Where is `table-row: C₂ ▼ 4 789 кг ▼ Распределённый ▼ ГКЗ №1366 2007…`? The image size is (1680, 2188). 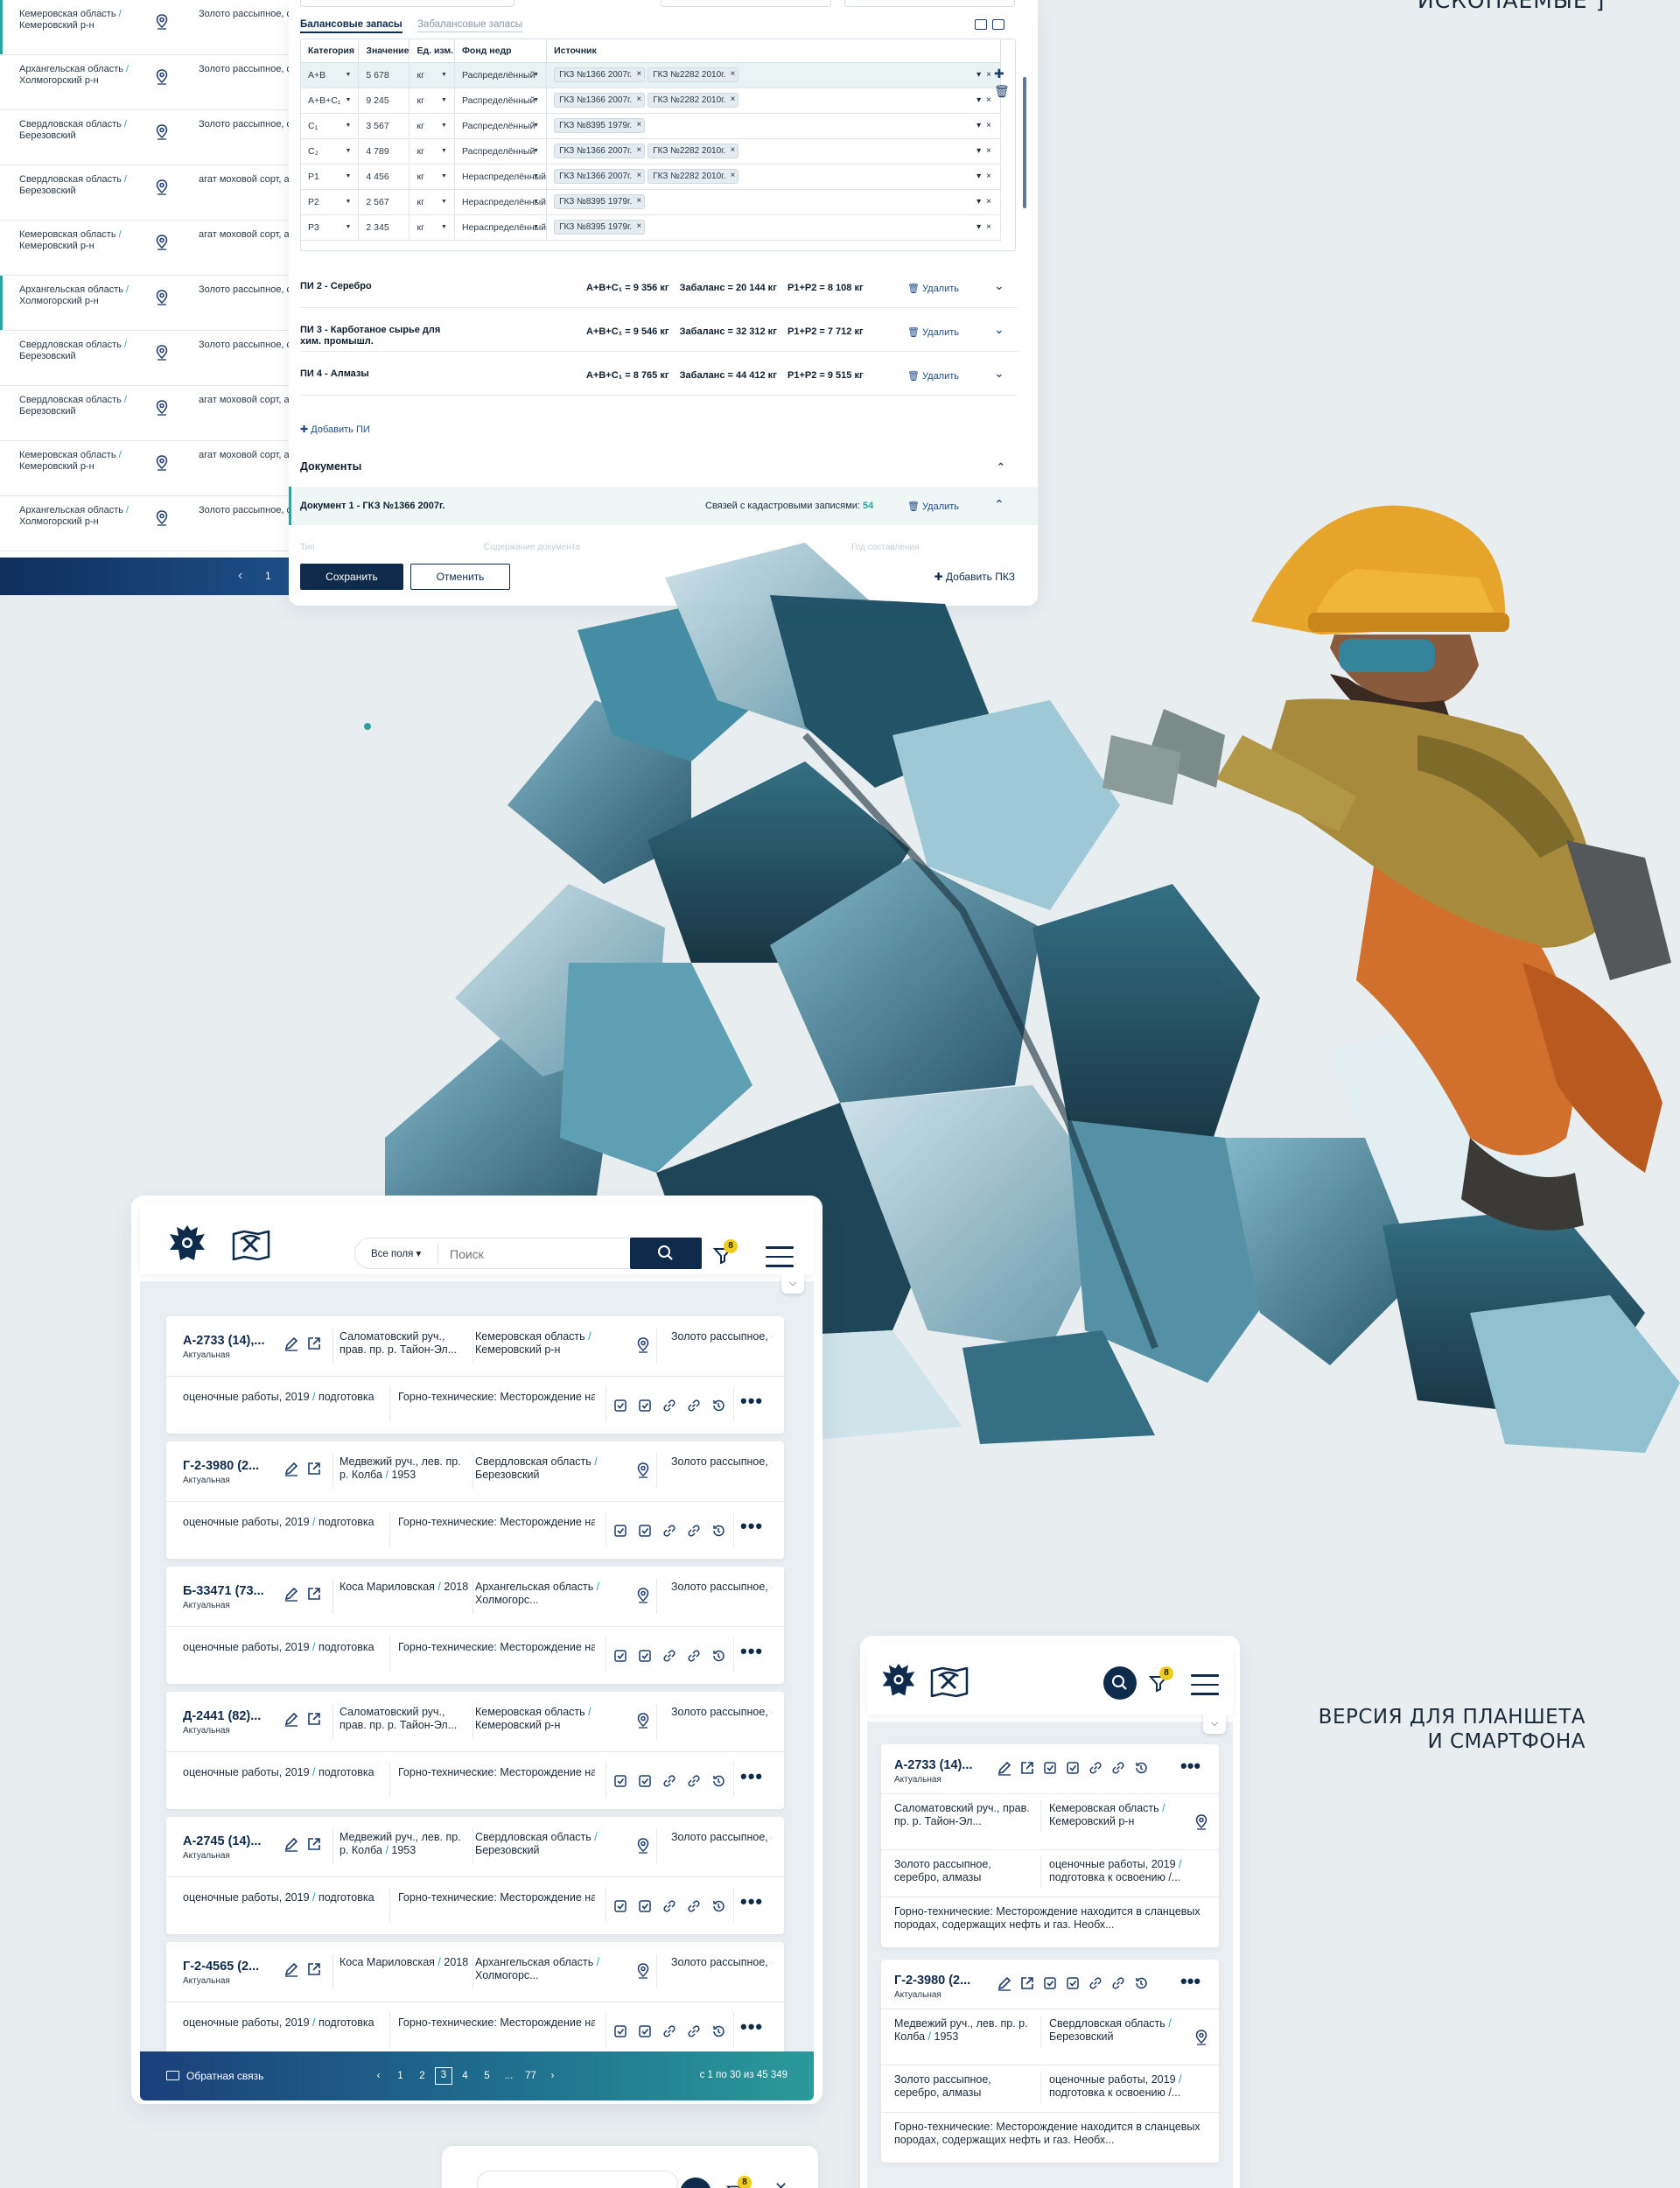
table-row: C₂ ▼ 4 789 кг ▼ Распределённый ▼ ГКЗ №1366 2007… is located at coordinates (651, 151).